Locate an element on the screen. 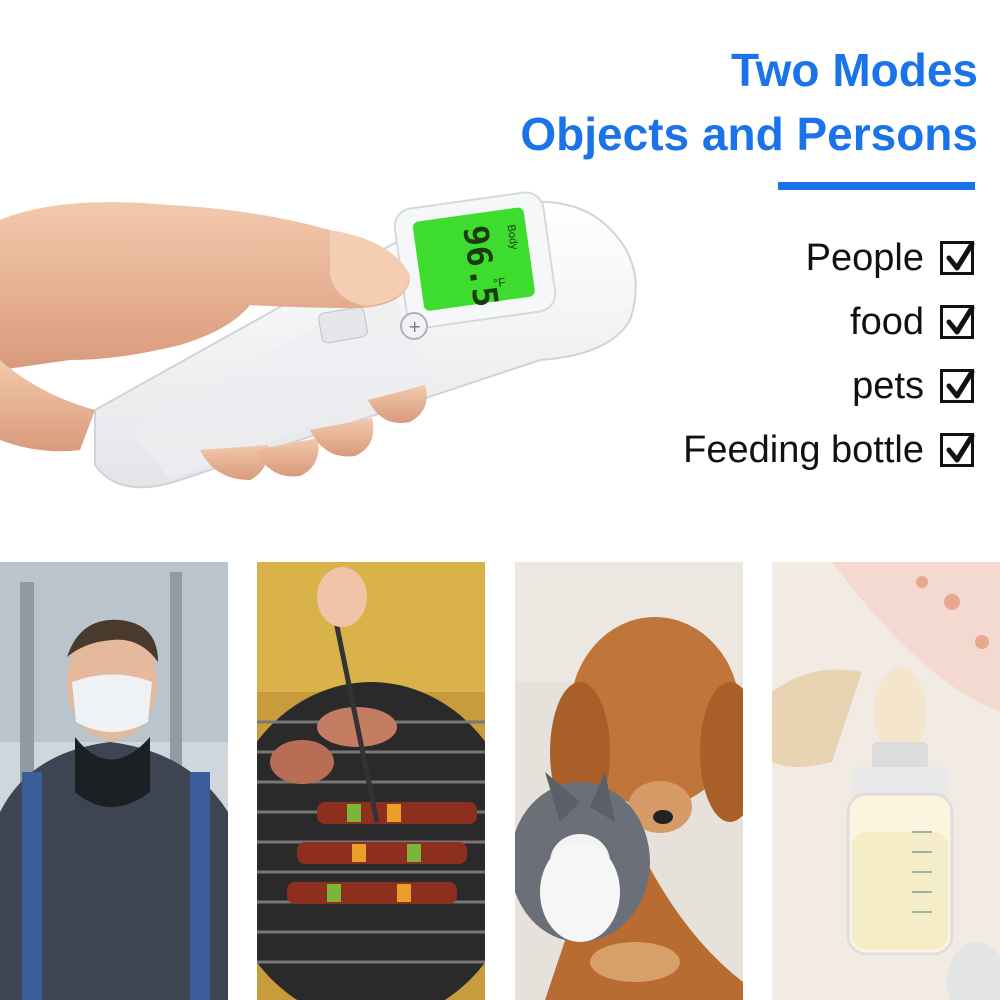 The width and height of the screenshot is (1000, 1000). title-underline is located at coordinates (876, 186).